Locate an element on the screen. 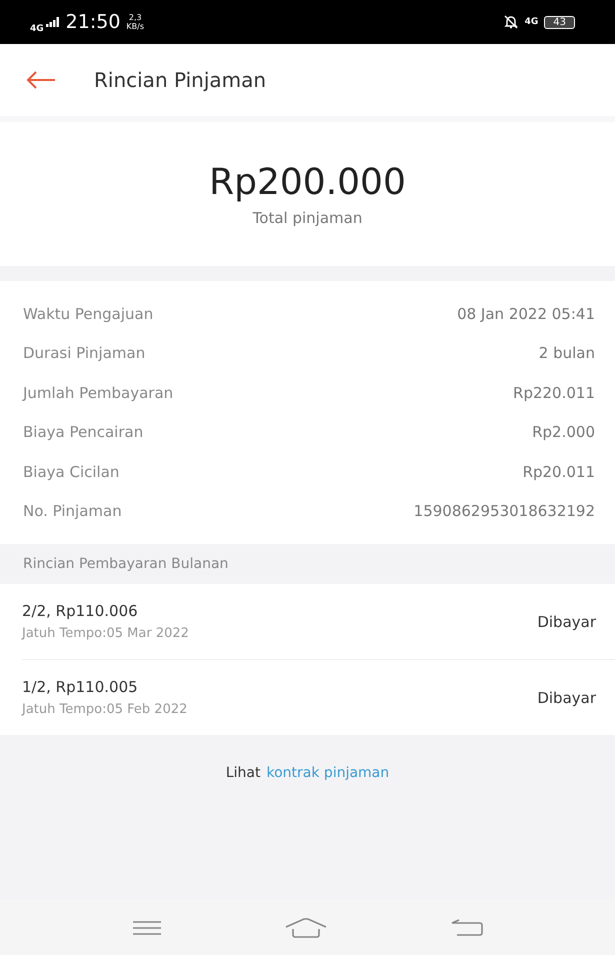  detail-label: Durasi Pinjaman is located at coordinates (84, 353).